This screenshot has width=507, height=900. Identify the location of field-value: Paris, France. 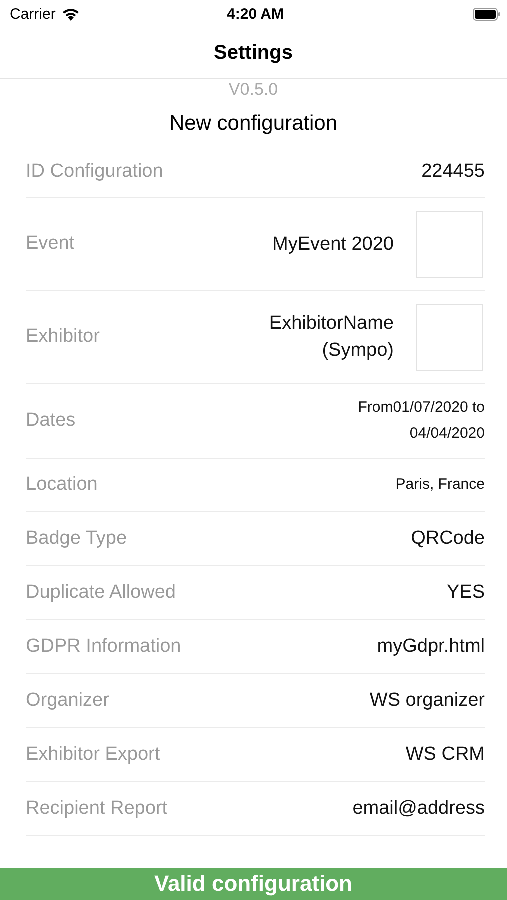
(440, 485).